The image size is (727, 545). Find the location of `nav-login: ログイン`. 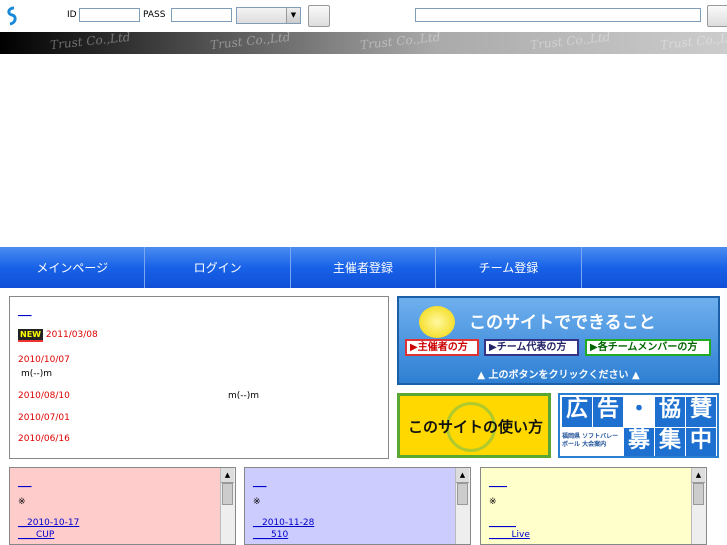

nav-login: ログイン is located at coordinates (218, 267).